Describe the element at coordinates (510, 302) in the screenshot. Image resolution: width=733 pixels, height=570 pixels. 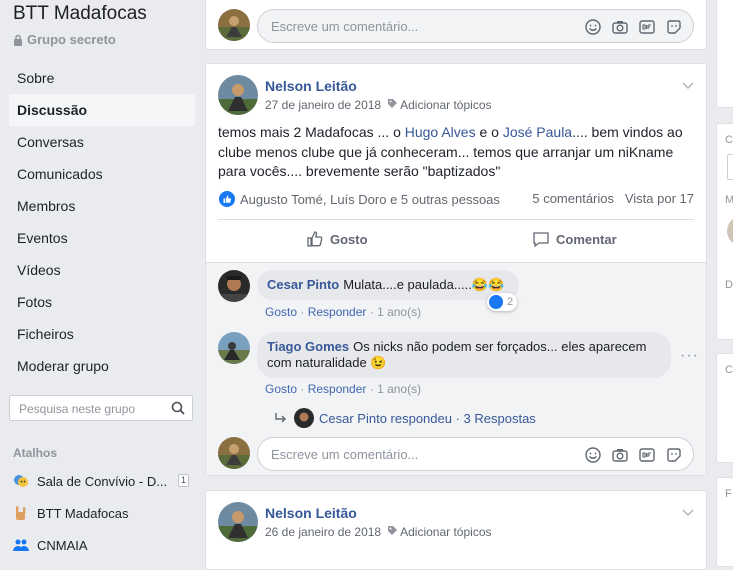
I see `comment-reaction-count: 2` at that location.